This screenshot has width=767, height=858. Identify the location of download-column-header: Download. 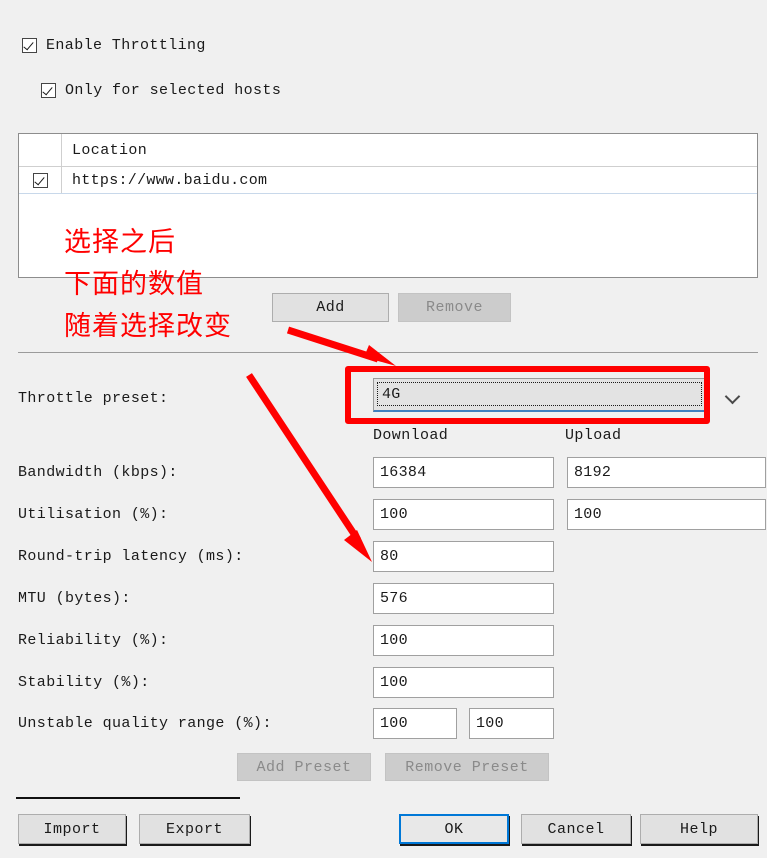
(411, 435).